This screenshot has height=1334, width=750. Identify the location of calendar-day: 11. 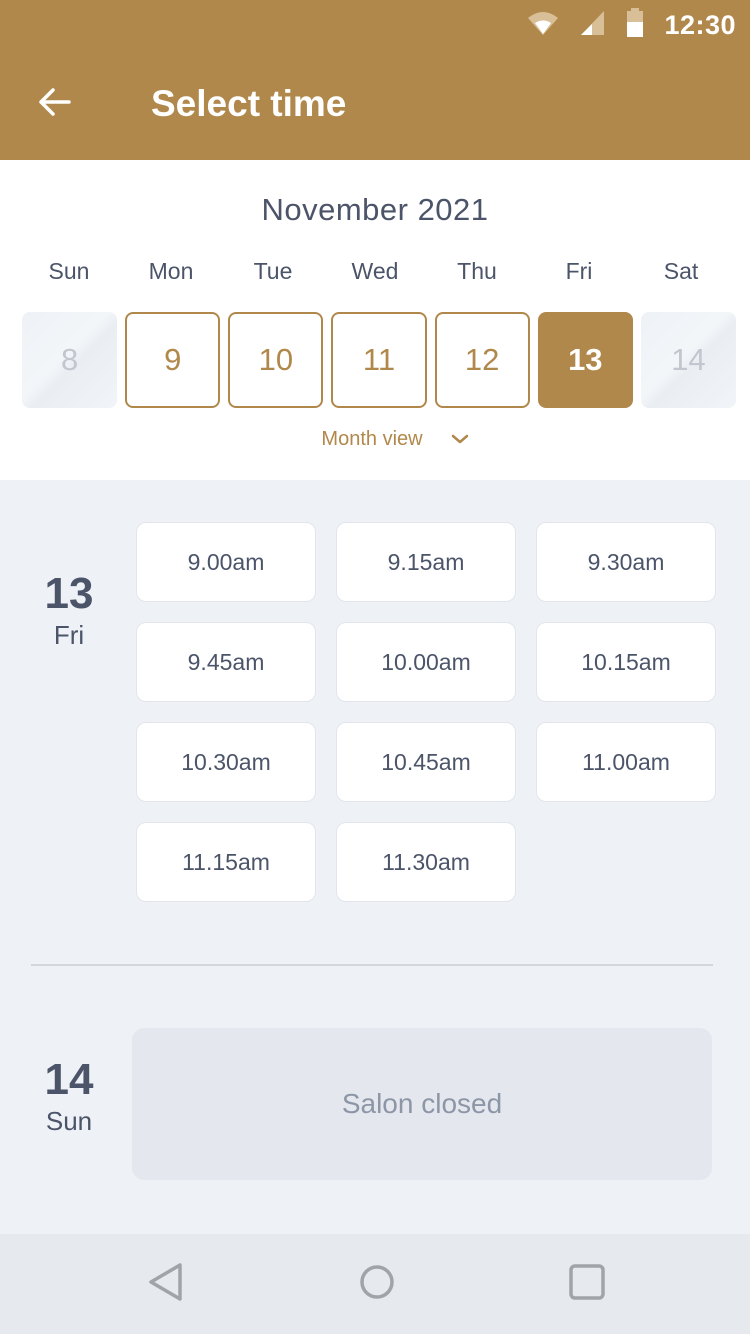
(379, 360).